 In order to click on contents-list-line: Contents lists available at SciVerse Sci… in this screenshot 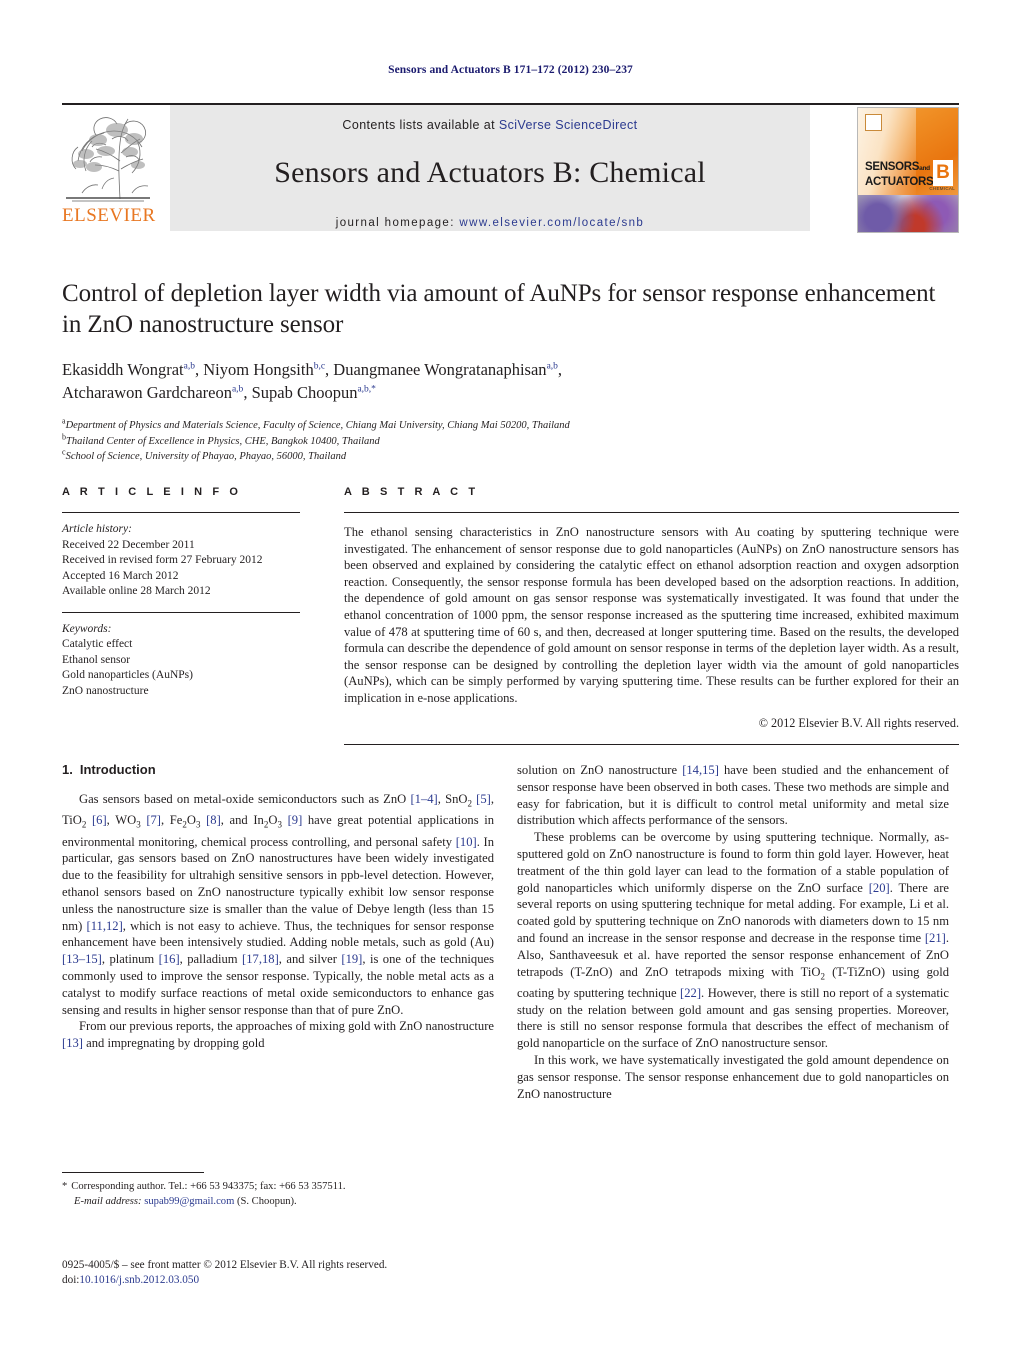, I will do `click(490, 118)`.